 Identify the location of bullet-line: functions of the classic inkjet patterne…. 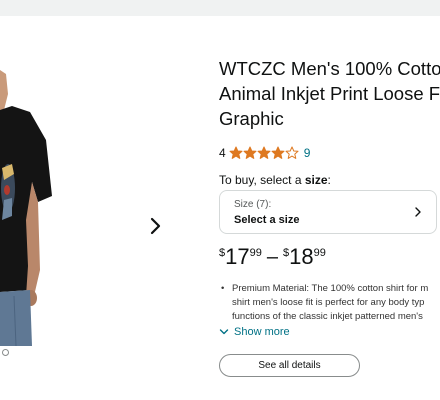
(327, 316).